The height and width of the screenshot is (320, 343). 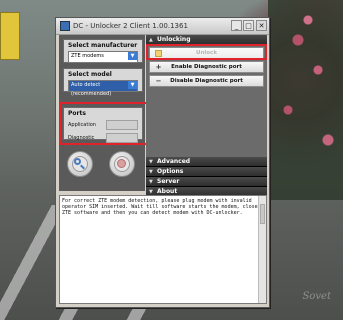 I want to click on ports-highlight-box, so click(x=106, y=123).